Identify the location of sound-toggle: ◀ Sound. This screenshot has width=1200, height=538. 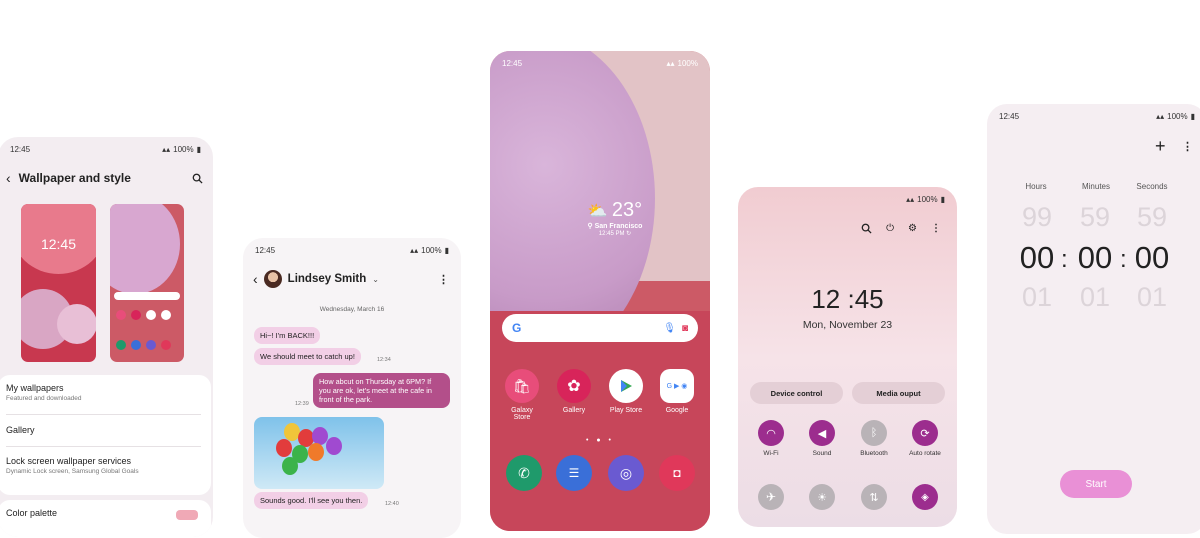
(822, 438).